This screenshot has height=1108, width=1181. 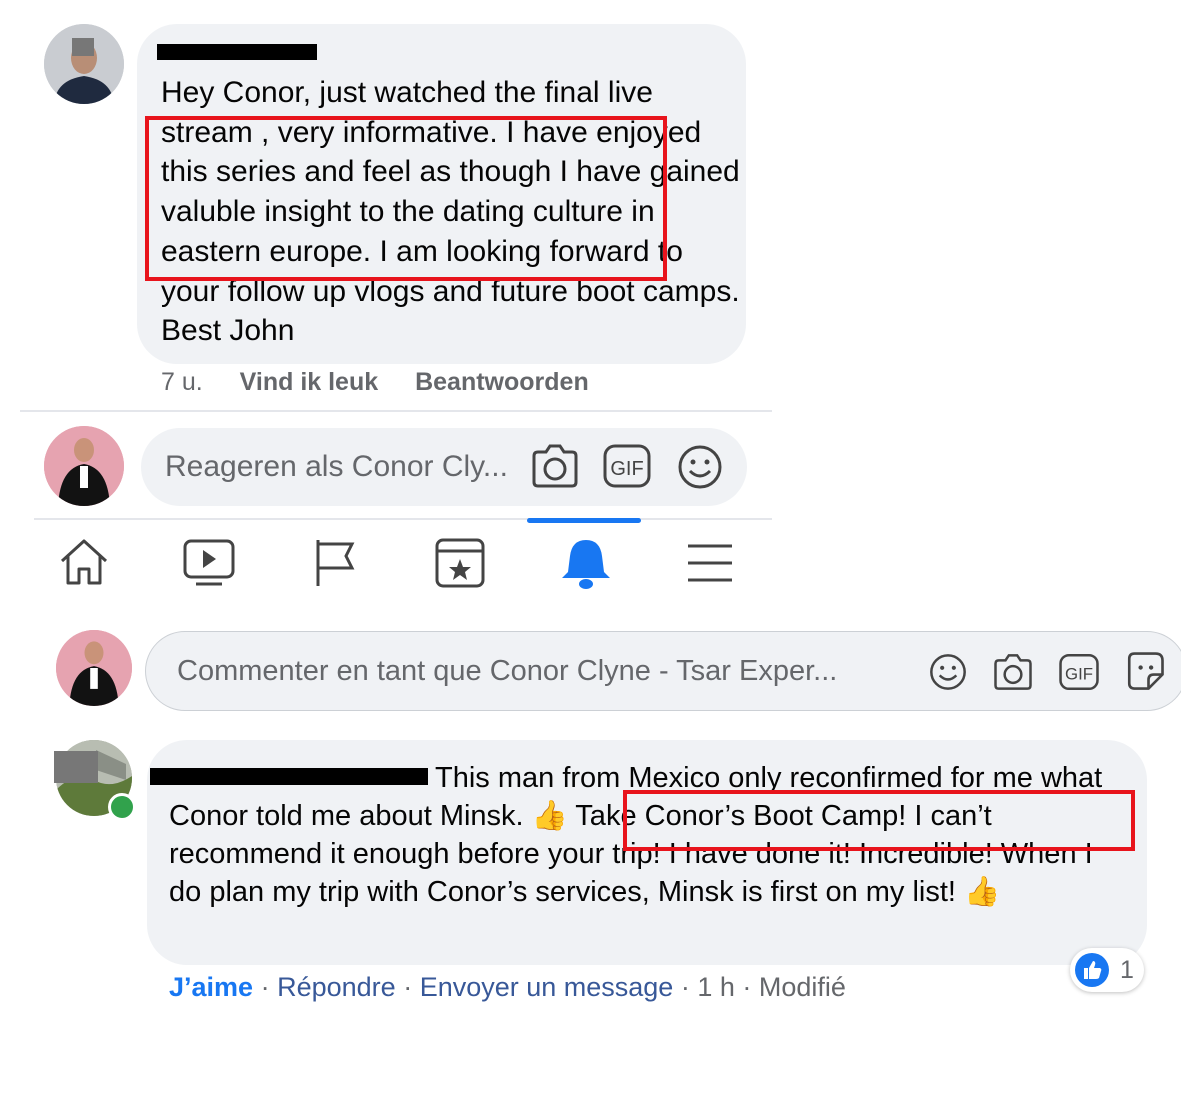 What do you see at coordinates (502, 382) in the screenshot?
I see `reply-link: Beantwoorden` at bounding box center [502, 382].